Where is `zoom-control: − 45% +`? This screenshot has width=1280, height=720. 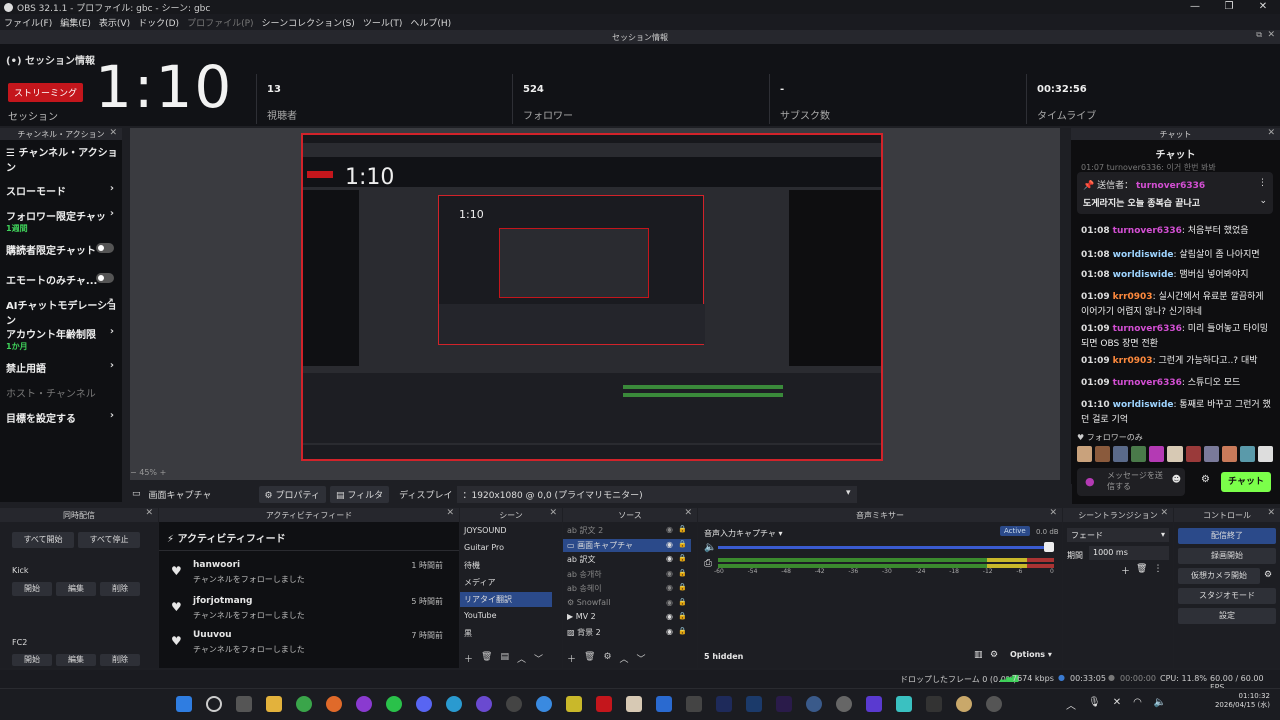 zoom-control: − 45% + is located at coordinates (148, 472).